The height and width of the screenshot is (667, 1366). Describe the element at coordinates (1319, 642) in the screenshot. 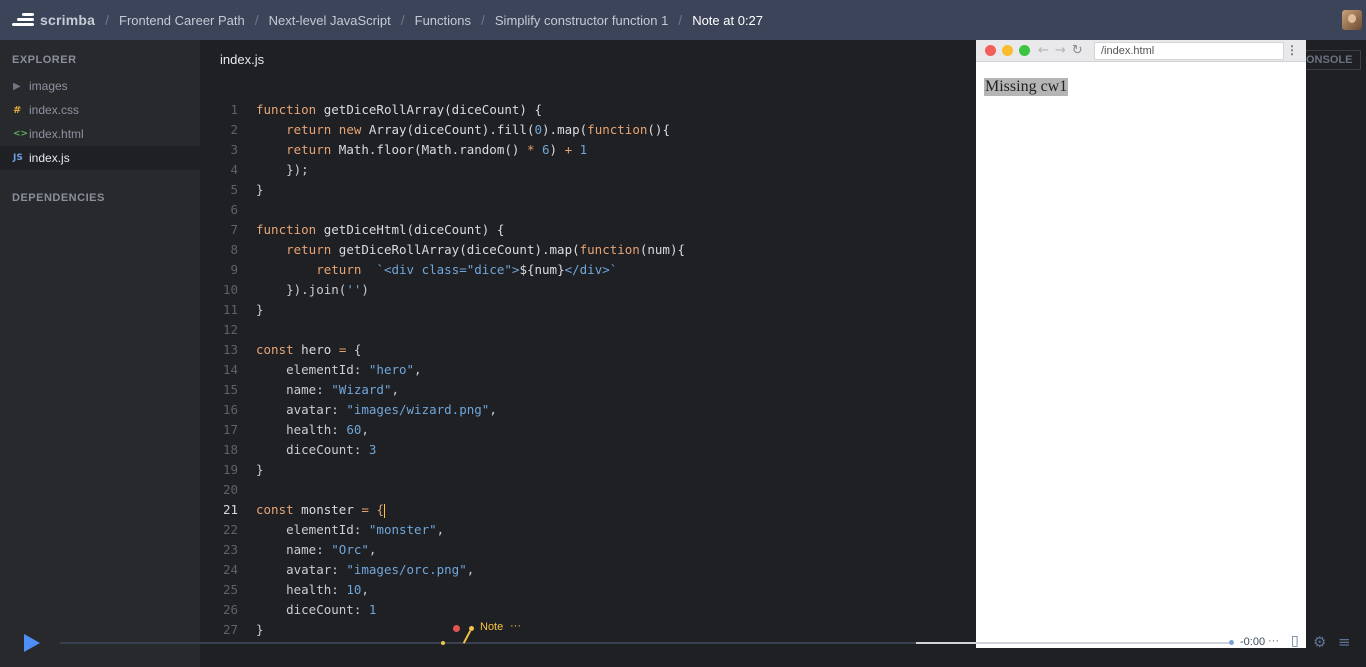

I see `settings-gear-icon: ⚙` at that location.